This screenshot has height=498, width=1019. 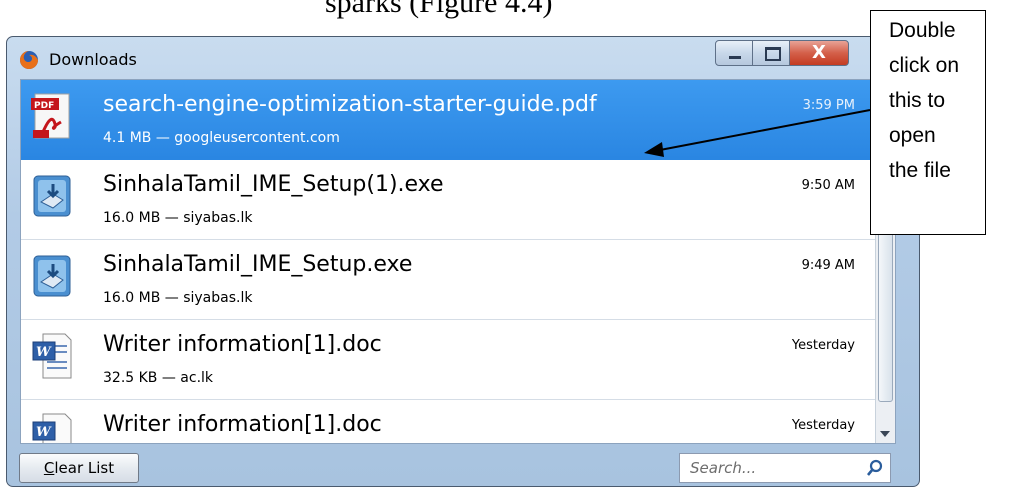 I want to click on minimize-button, so click(x=734, y=53).